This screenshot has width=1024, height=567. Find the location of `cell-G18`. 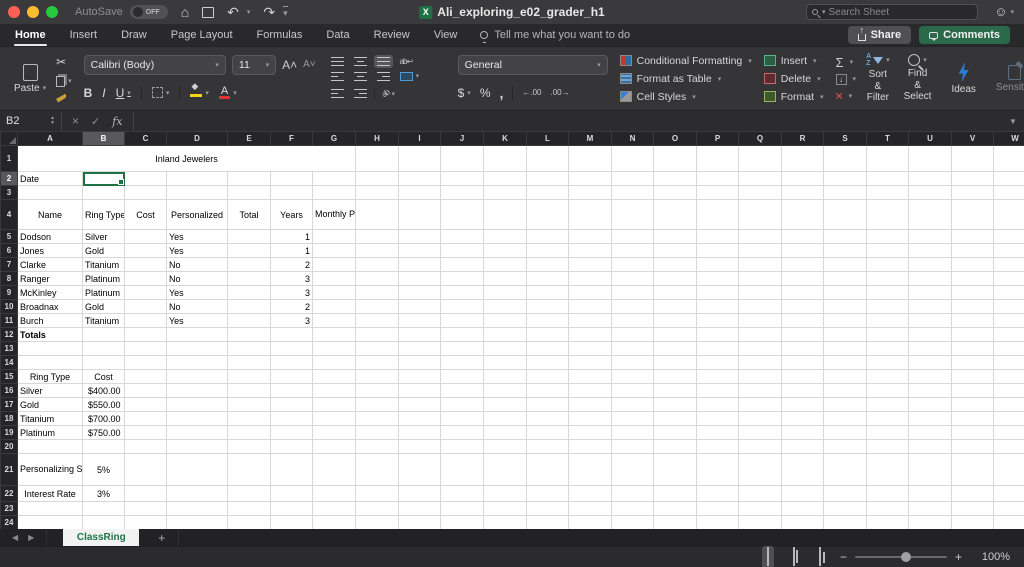

cell-G18 is located at coordinates (334, 418).